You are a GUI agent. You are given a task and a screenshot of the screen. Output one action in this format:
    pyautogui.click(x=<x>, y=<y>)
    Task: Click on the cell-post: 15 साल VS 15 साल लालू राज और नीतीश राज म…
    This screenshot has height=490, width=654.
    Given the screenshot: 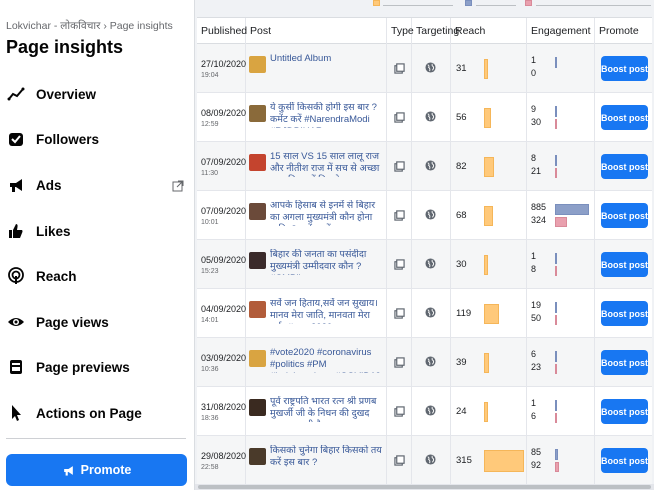 What is the action you would take?
    pyautogui.click(x=316, y=166)
    